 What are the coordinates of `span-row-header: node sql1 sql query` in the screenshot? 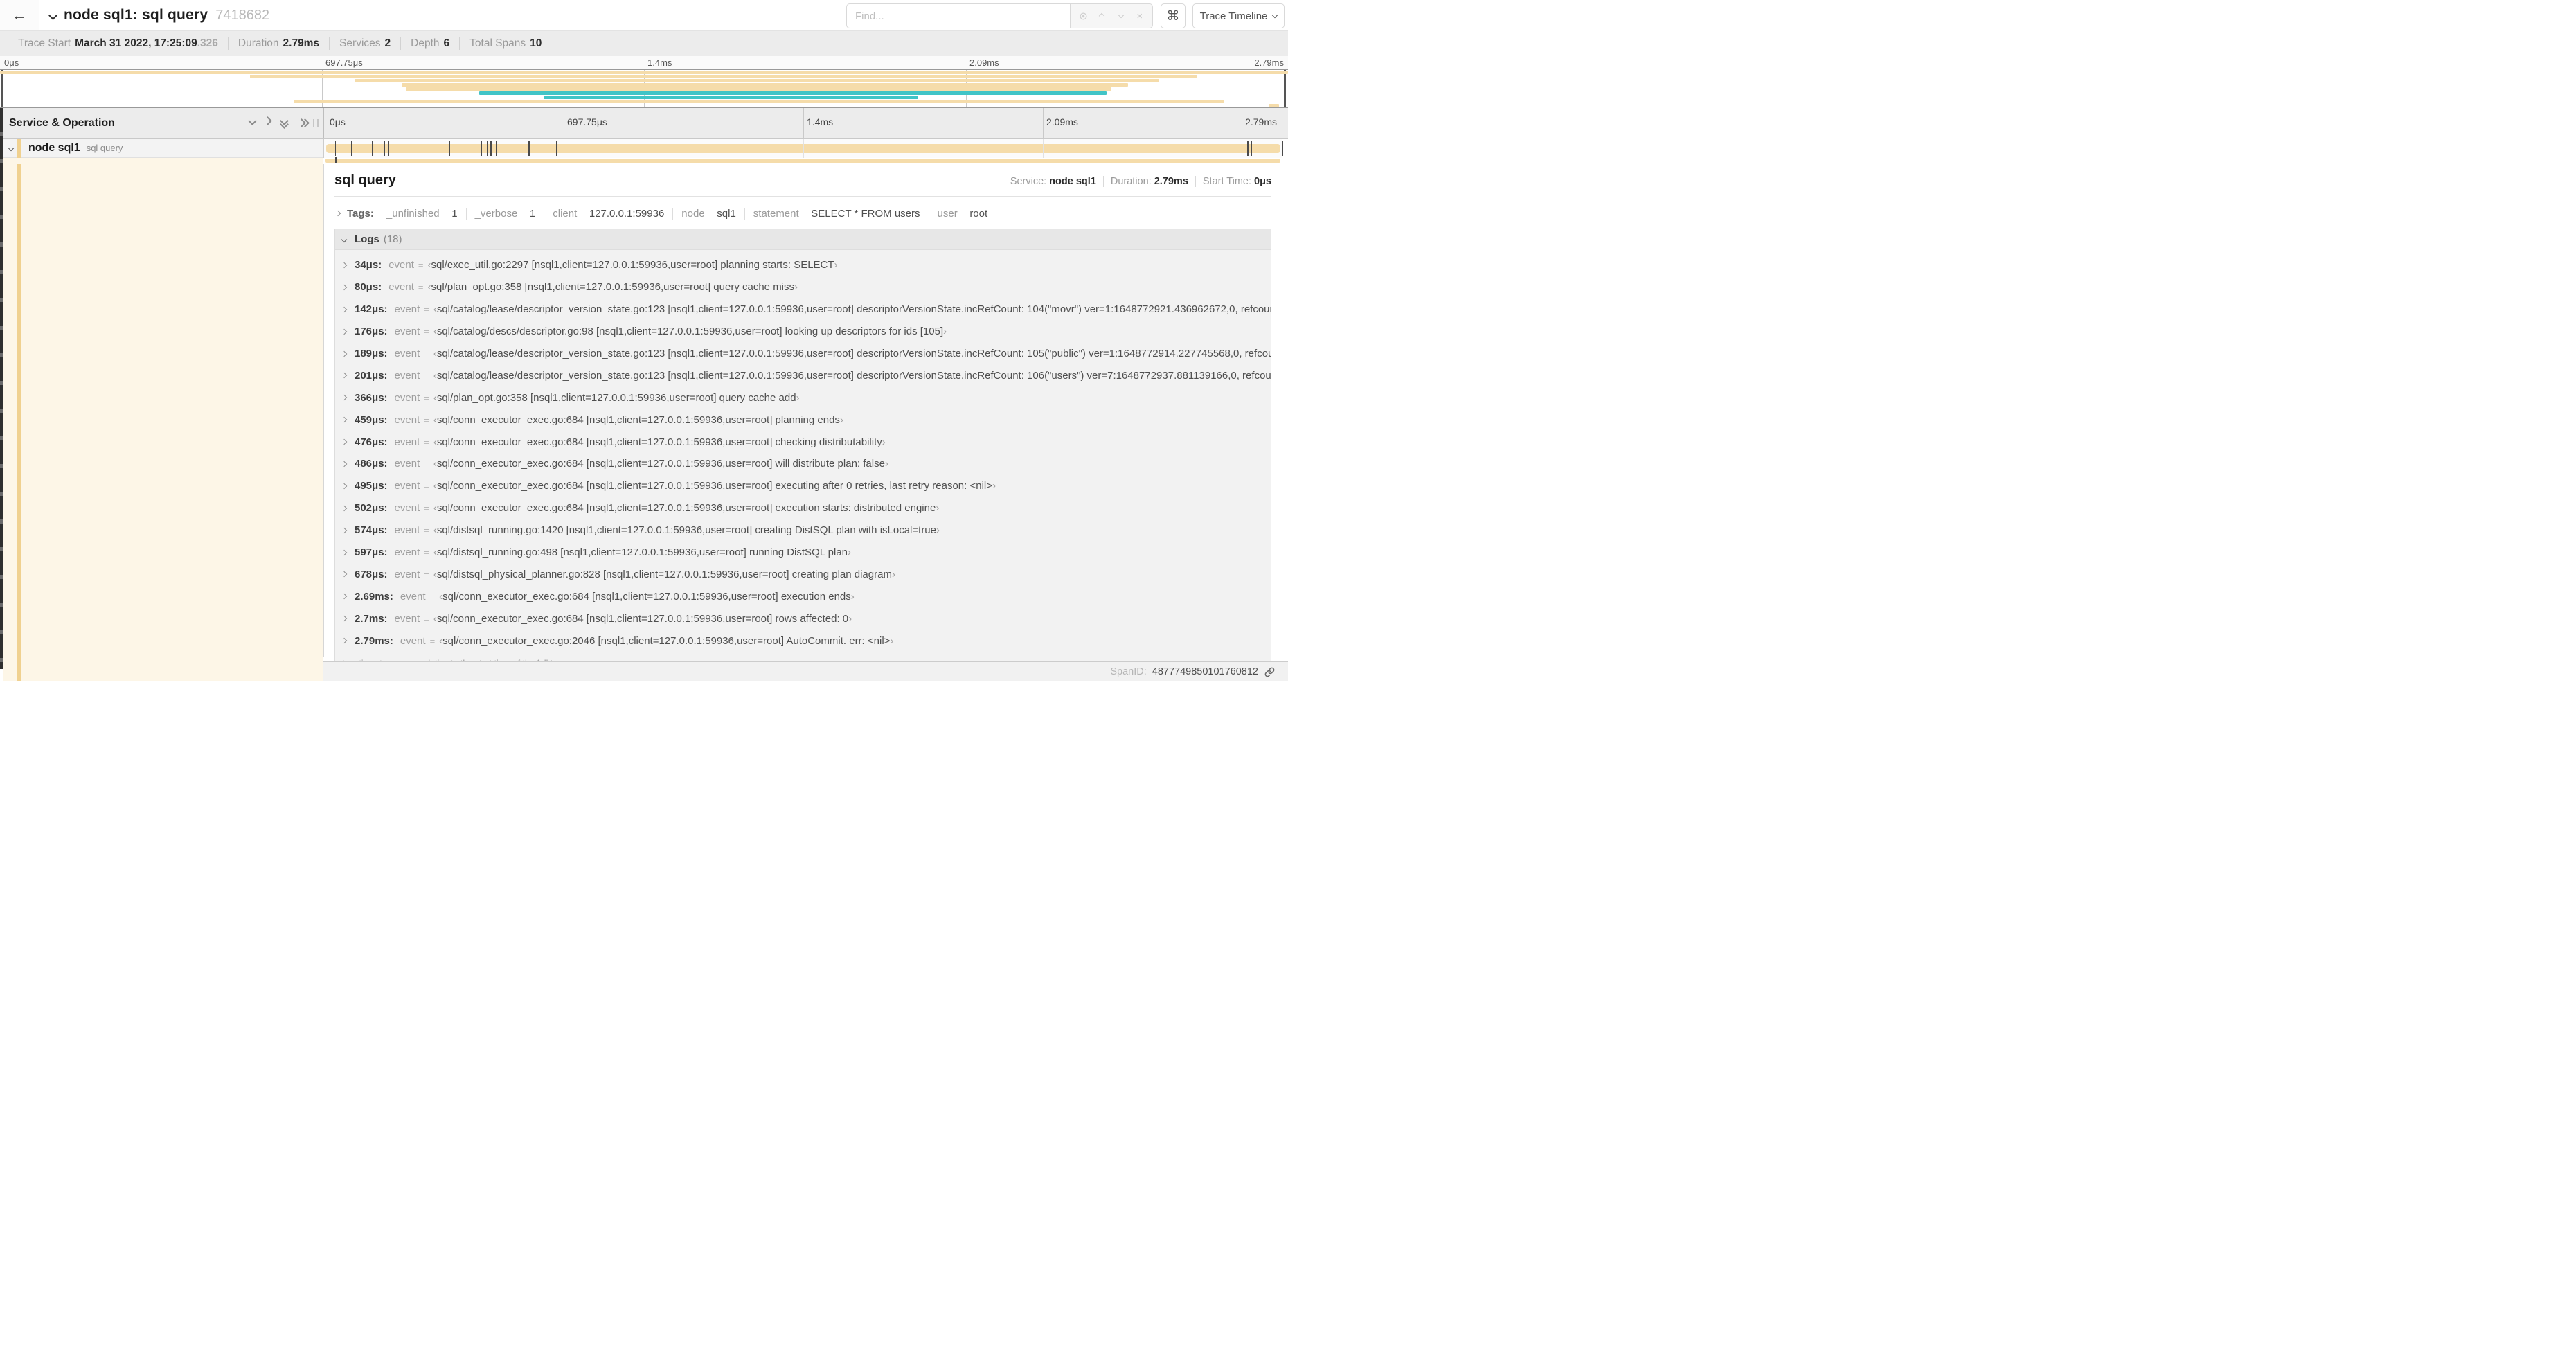 It's located at (163, 149).